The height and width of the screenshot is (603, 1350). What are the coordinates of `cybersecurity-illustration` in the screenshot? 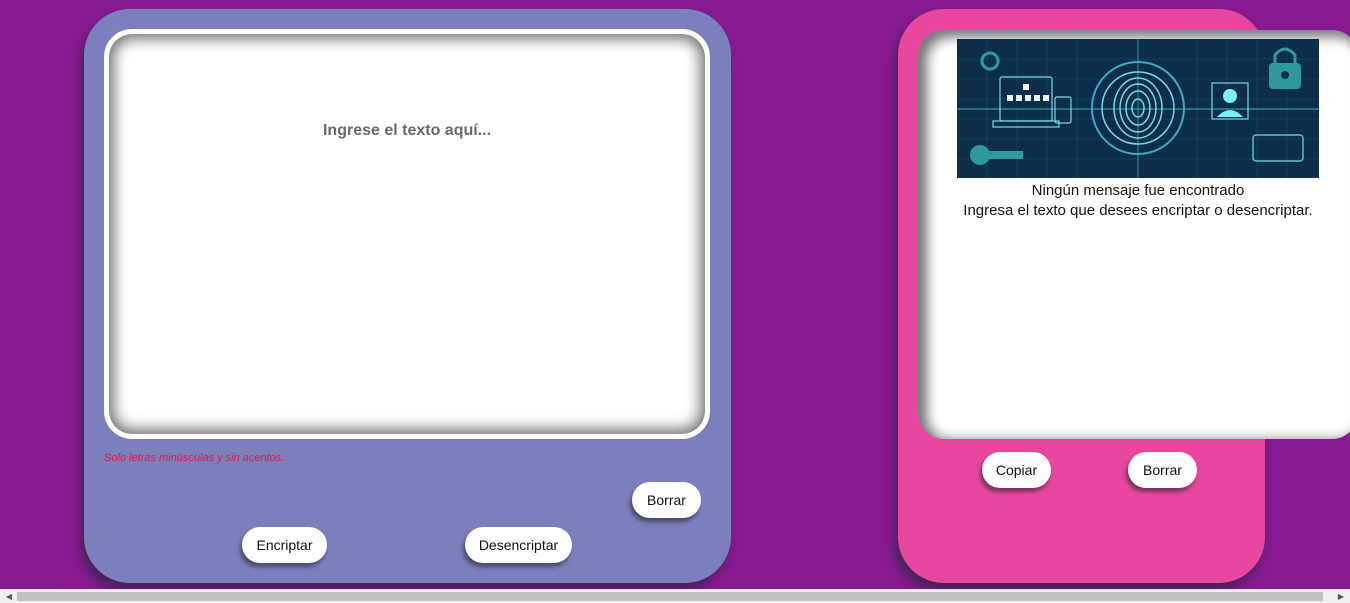 It's located at (1138, 108).